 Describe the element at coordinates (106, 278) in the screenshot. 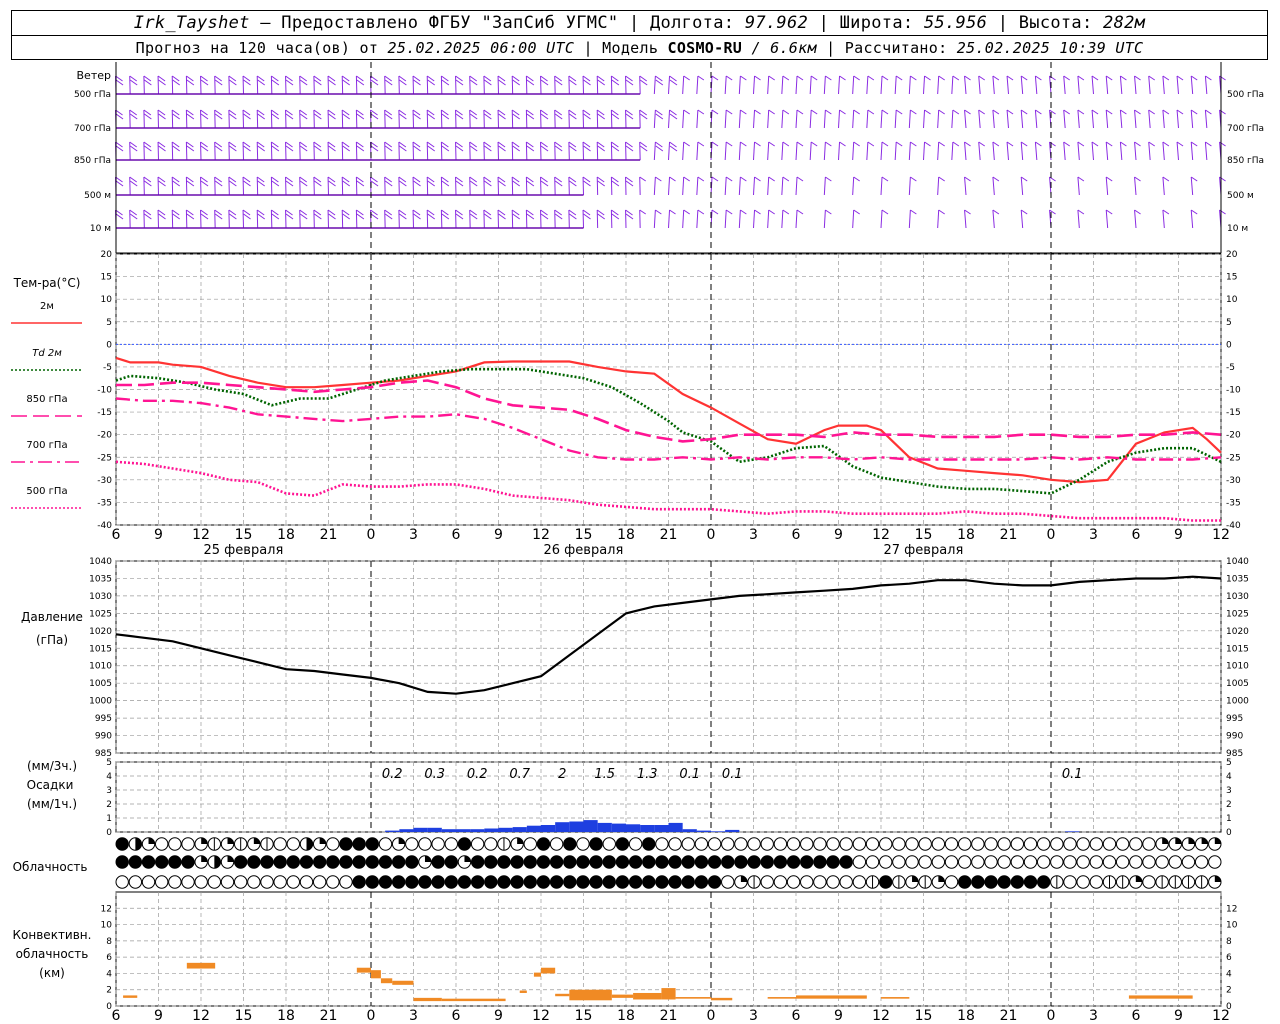

I see `temp-ytick-left: 15` at that location.